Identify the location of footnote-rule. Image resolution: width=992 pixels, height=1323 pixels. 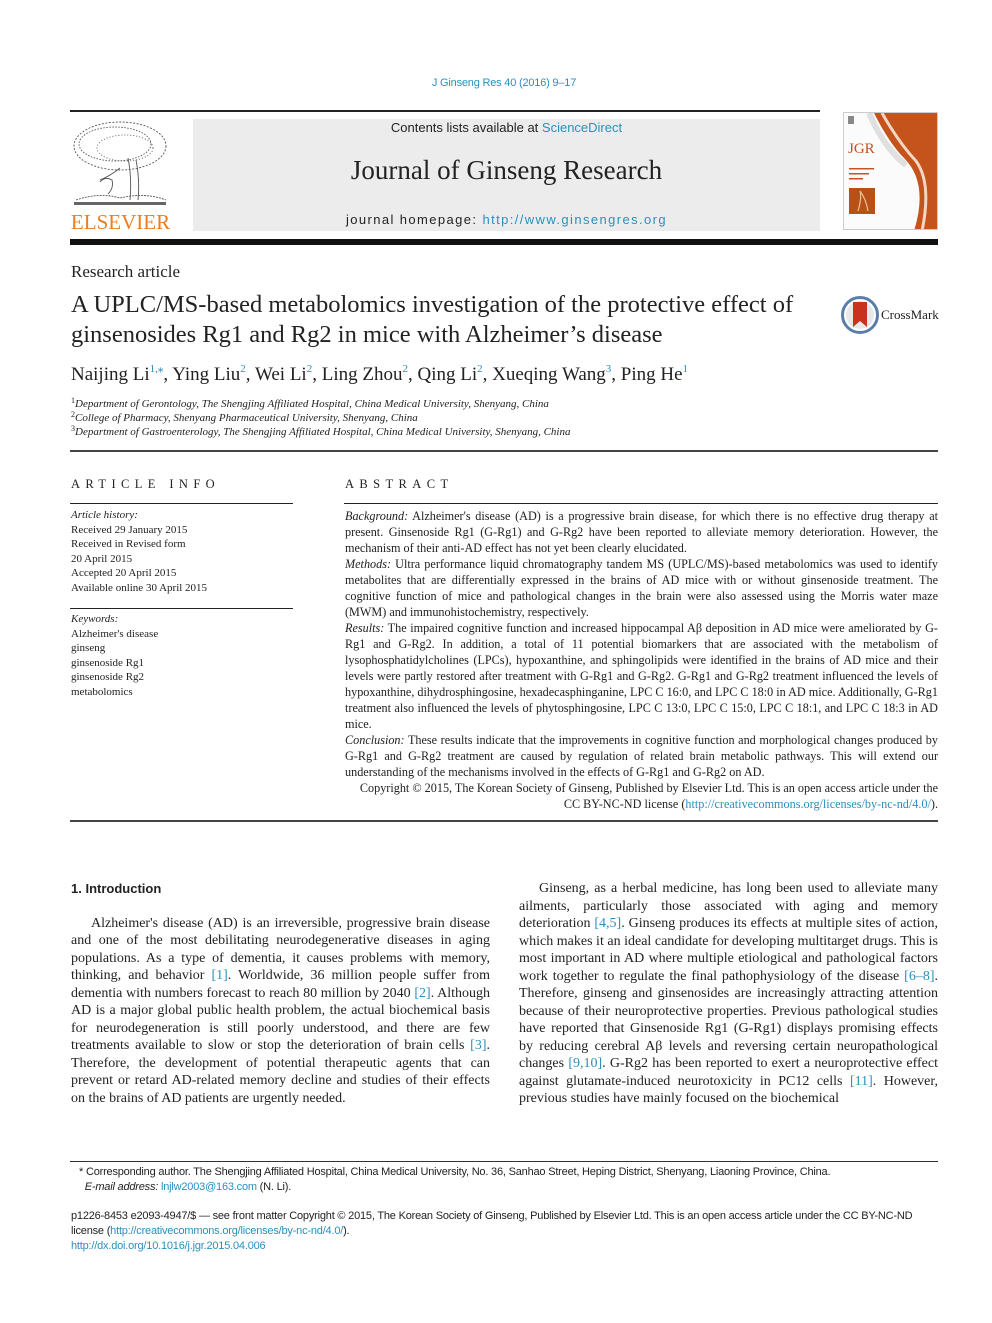
(504, 1161).